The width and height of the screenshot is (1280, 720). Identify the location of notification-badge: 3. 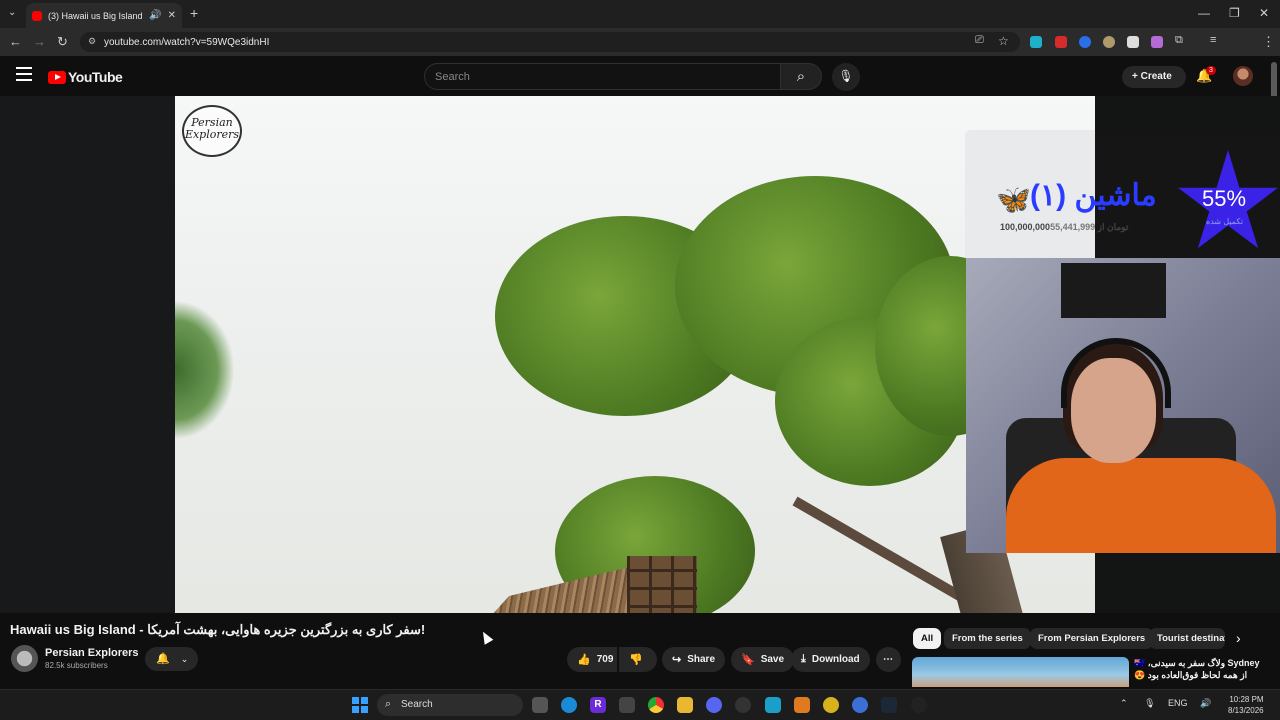
(1211, 70).